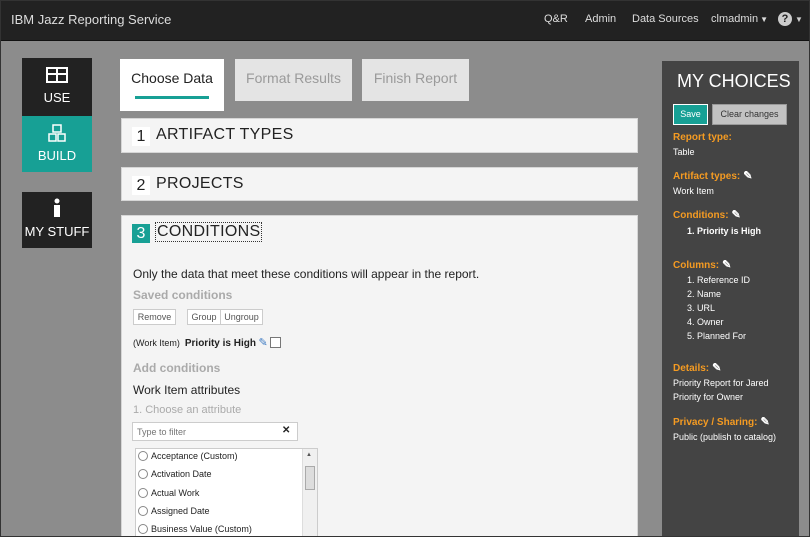  I want to click on active-tab-underline, so click(172, 97).